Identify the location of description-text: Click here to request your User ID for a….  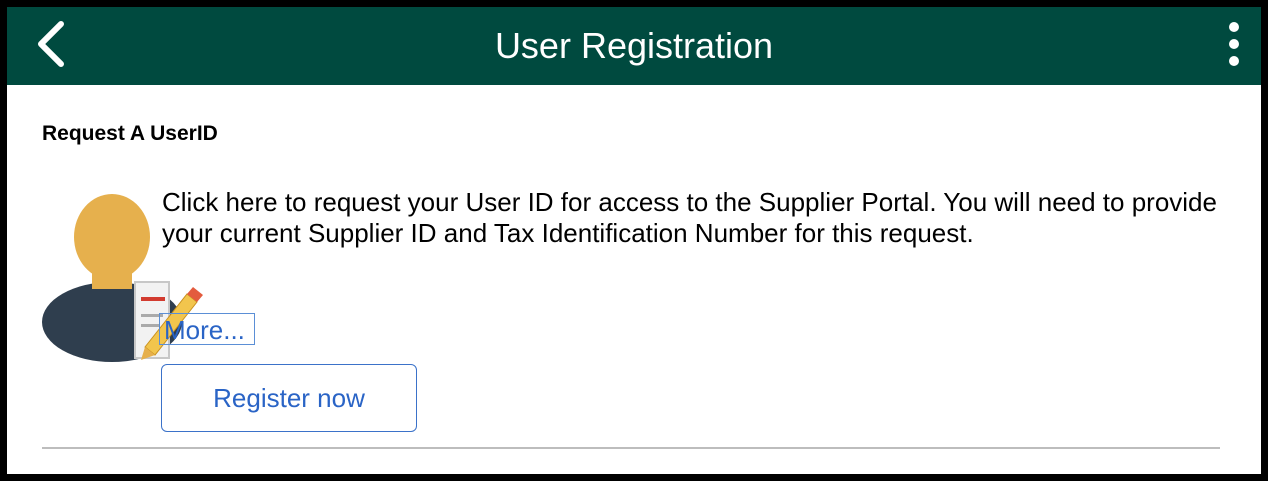
(689, 217).